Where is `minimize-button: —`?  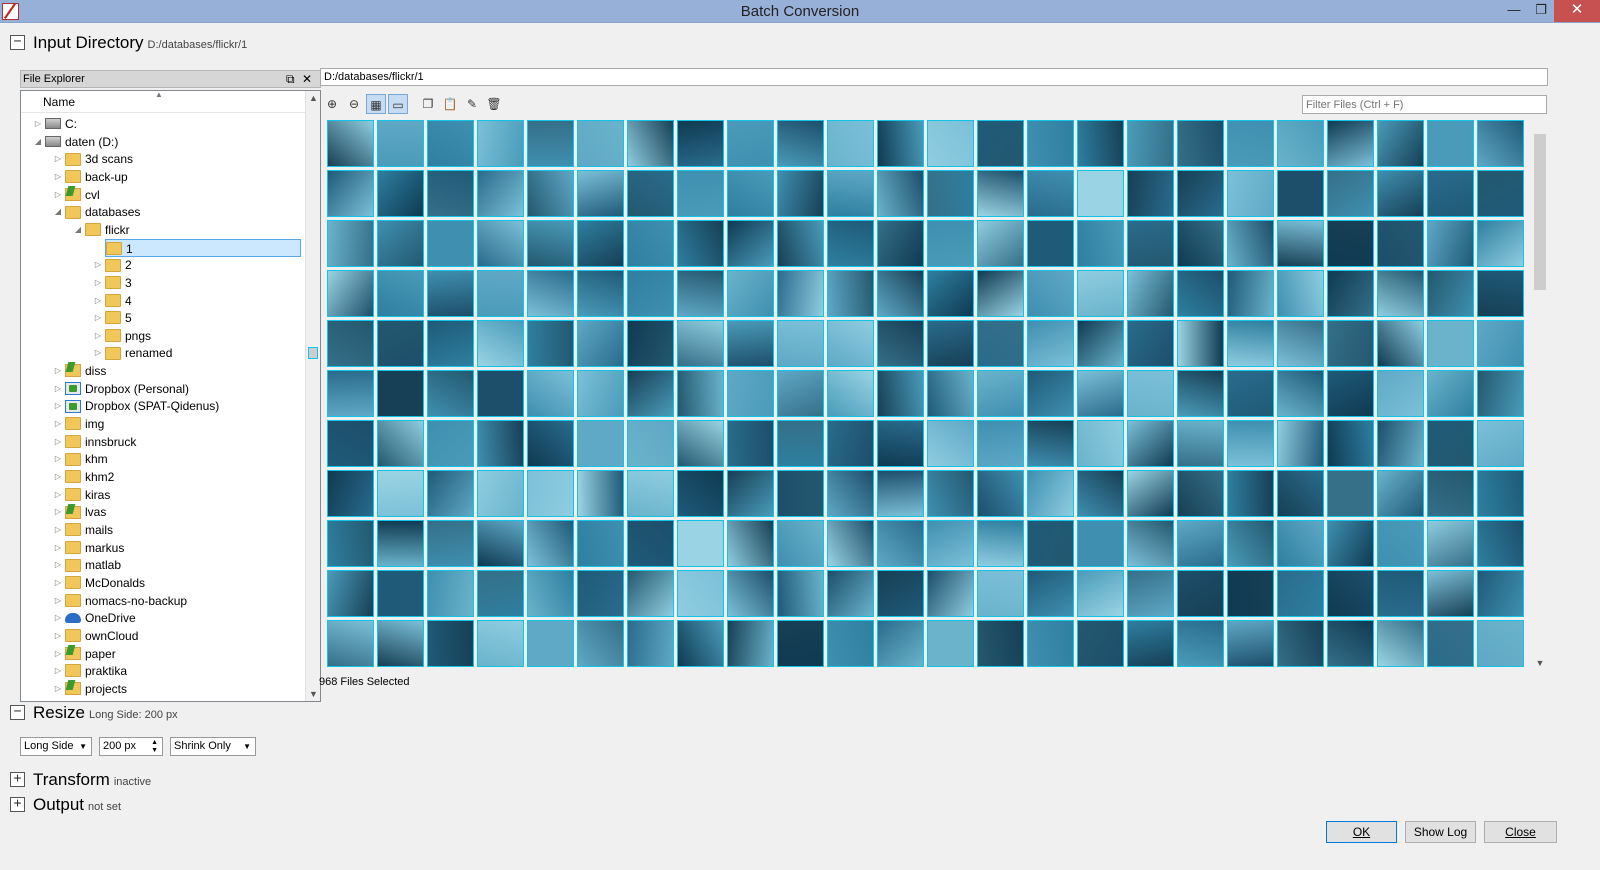
minimize-button: — is located at coordinates (1514, 11).